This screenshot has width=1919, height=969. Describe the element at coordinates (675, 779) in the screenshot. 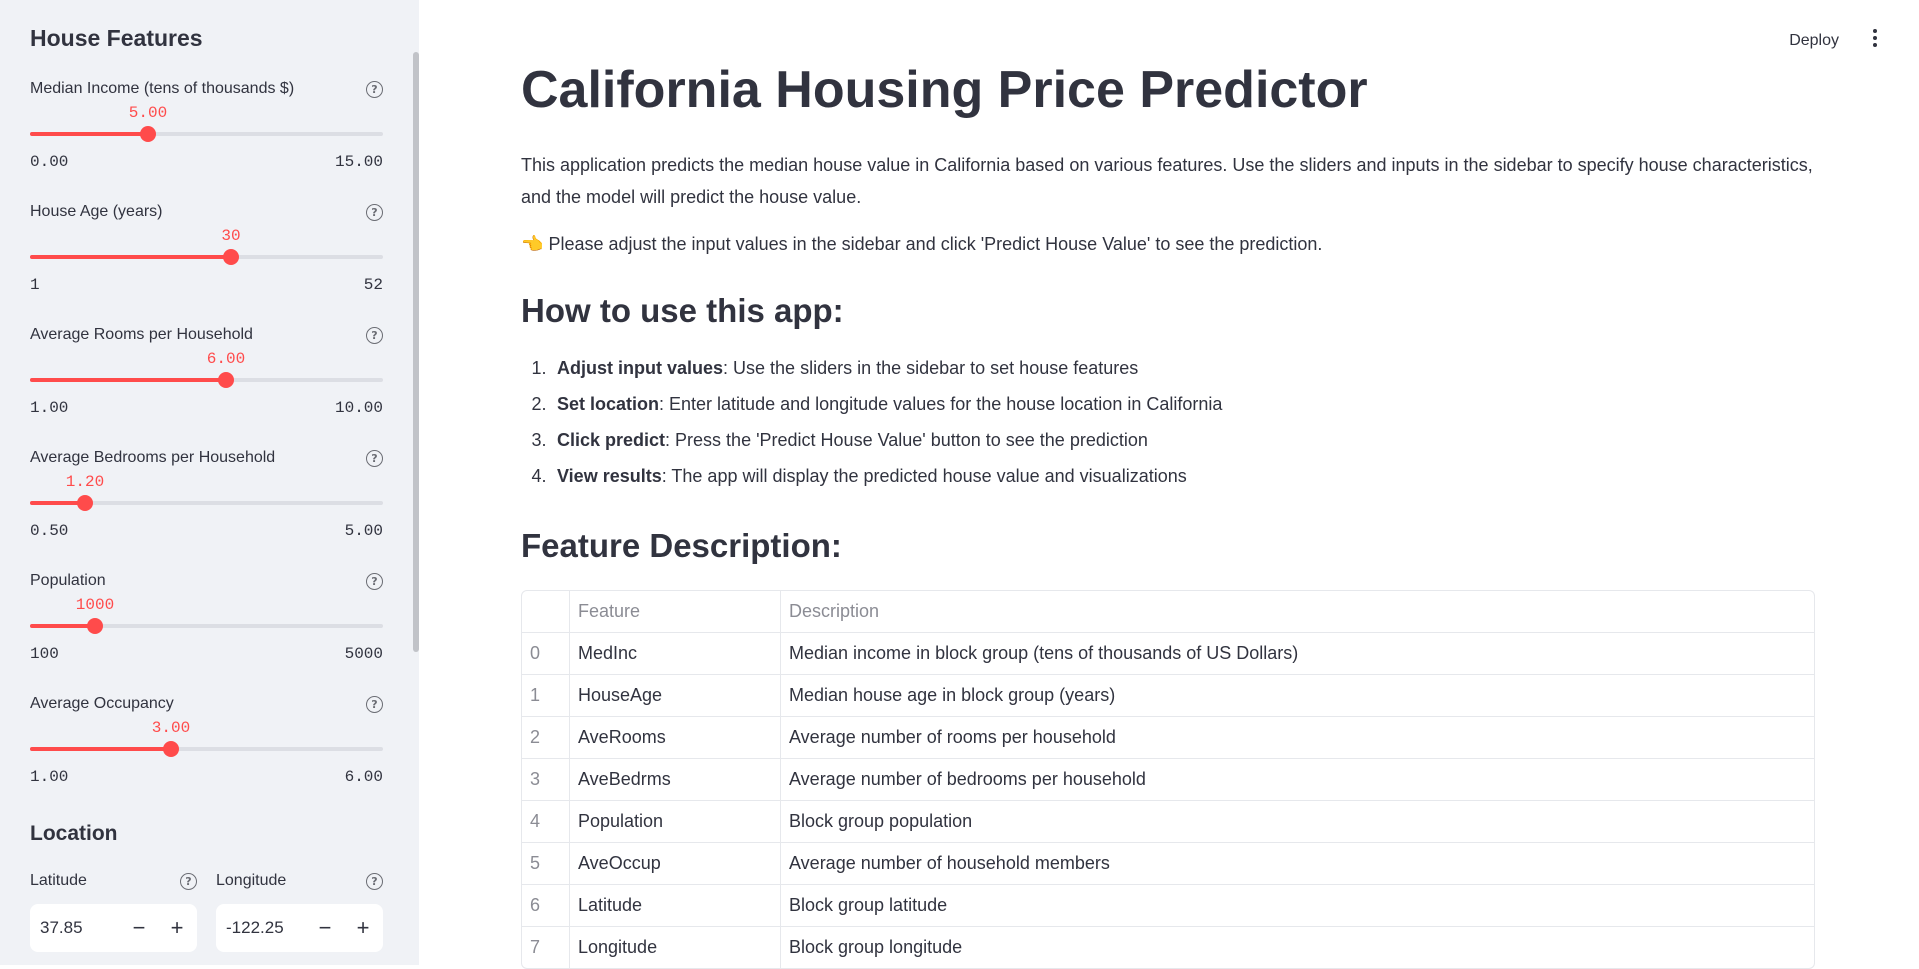

I see `cell-feature: AveBedrms` at that location.